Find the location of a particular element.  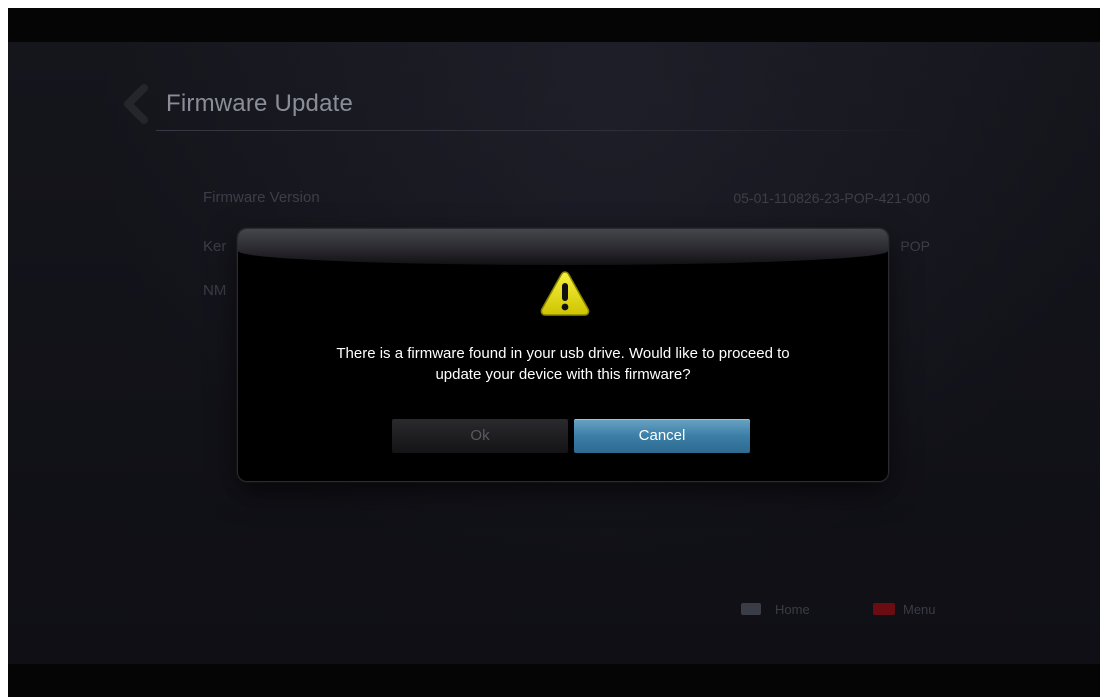

info-label-firmware-version: Firmware Version is located at coordinates (261, 197).